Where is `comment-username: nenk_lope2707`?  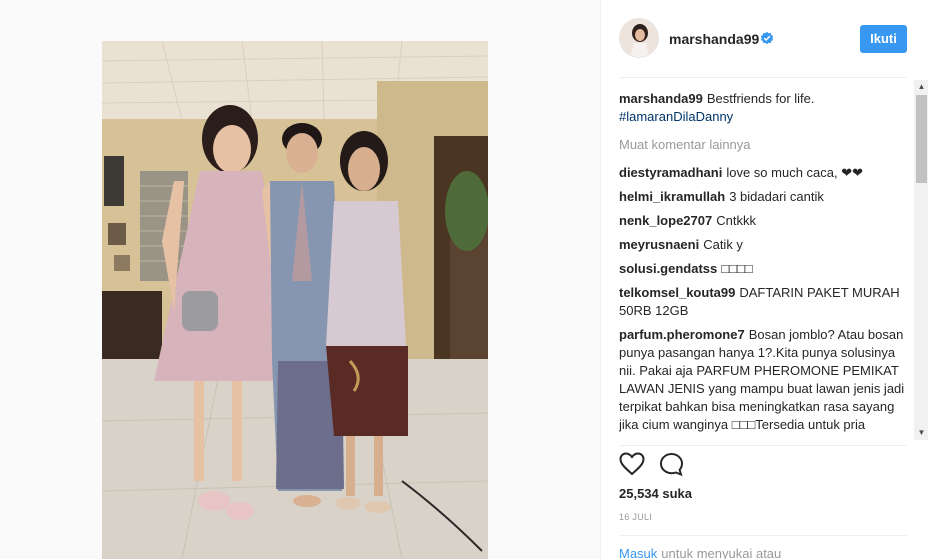 comment-username: nenk_lope2707 is located at coordinates (665, 220).